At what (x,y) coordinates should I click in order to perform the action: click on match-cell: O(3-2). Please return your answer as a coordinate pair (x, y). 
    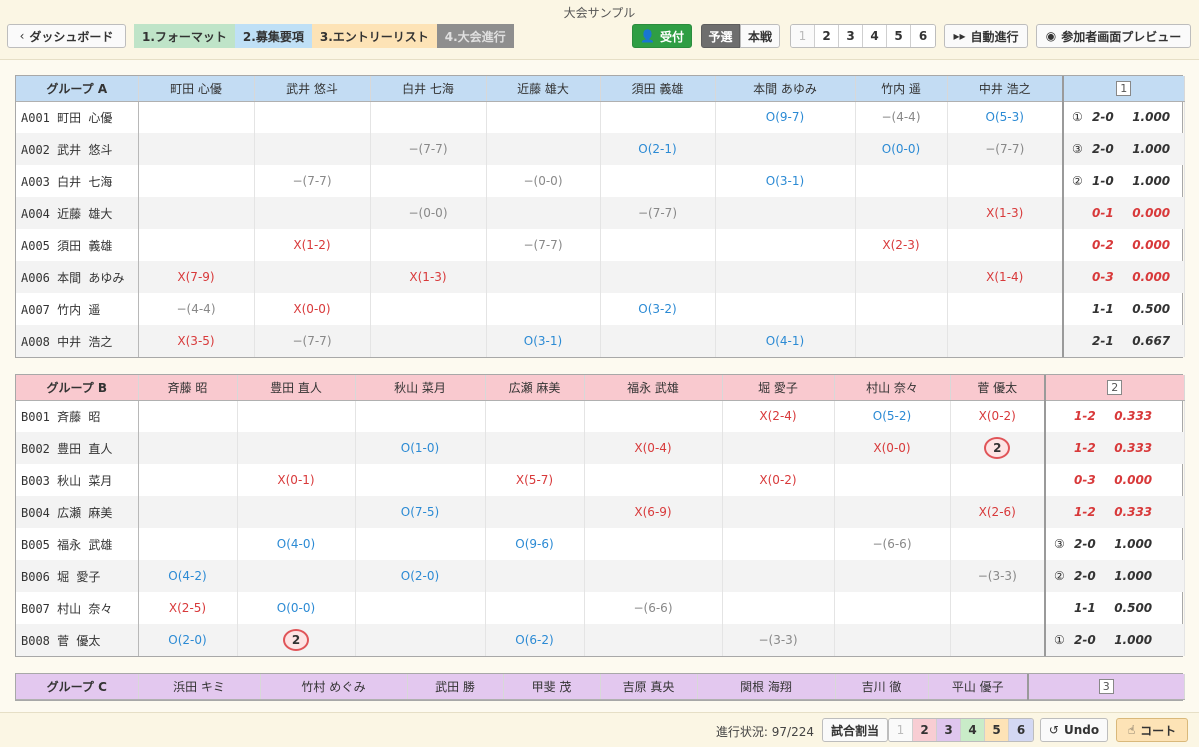
    Looking at the image, I should click on (658, 309).